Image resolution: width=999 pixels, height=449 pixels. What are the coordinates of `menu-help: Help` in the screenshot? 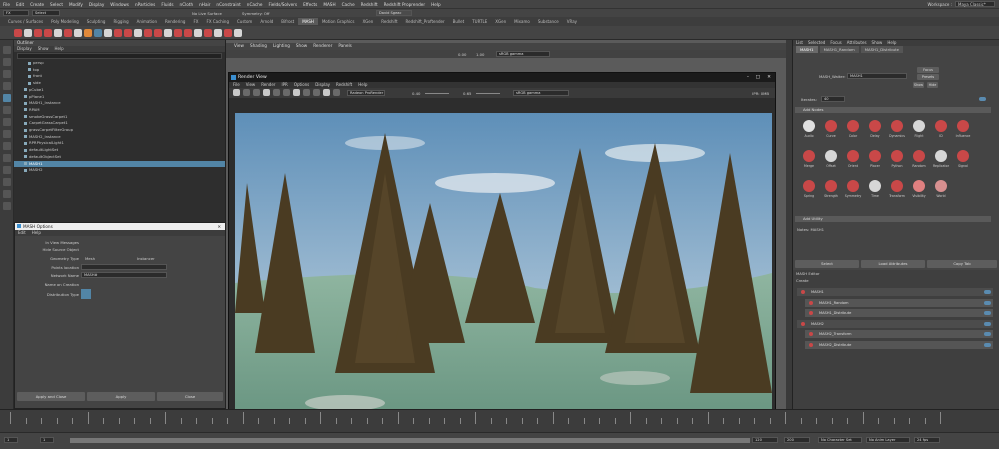 It's located at (436, 4).